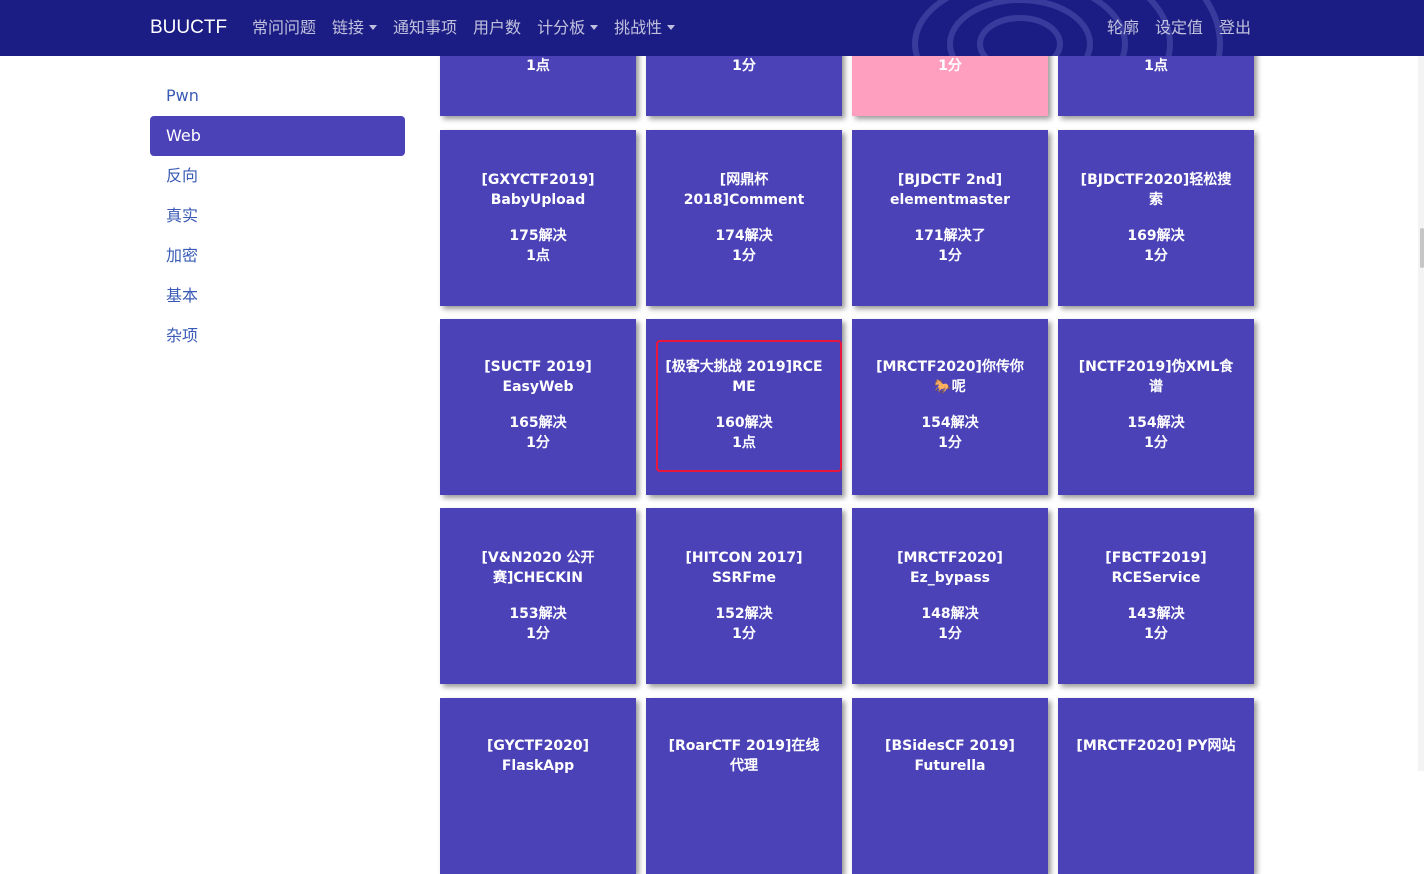 The height and width of the screenshot is (874, 1424). What do you see at coordinates (950, 614) in the screenshot?
I see `challenge-solves: 148解决` at bounding box center [950, 614].